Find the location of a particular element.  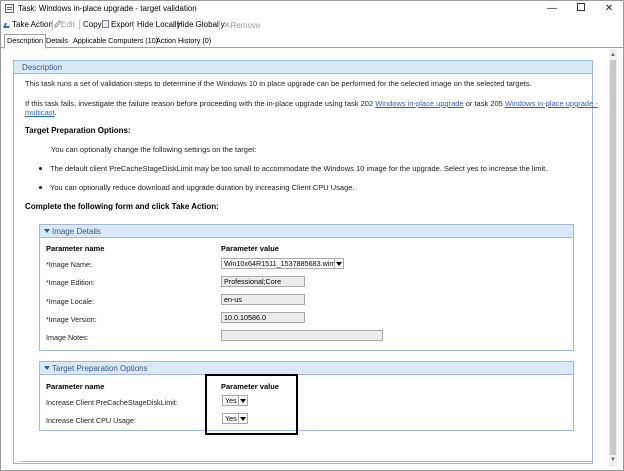

export-label: Export is located at coordinates (123, 24).